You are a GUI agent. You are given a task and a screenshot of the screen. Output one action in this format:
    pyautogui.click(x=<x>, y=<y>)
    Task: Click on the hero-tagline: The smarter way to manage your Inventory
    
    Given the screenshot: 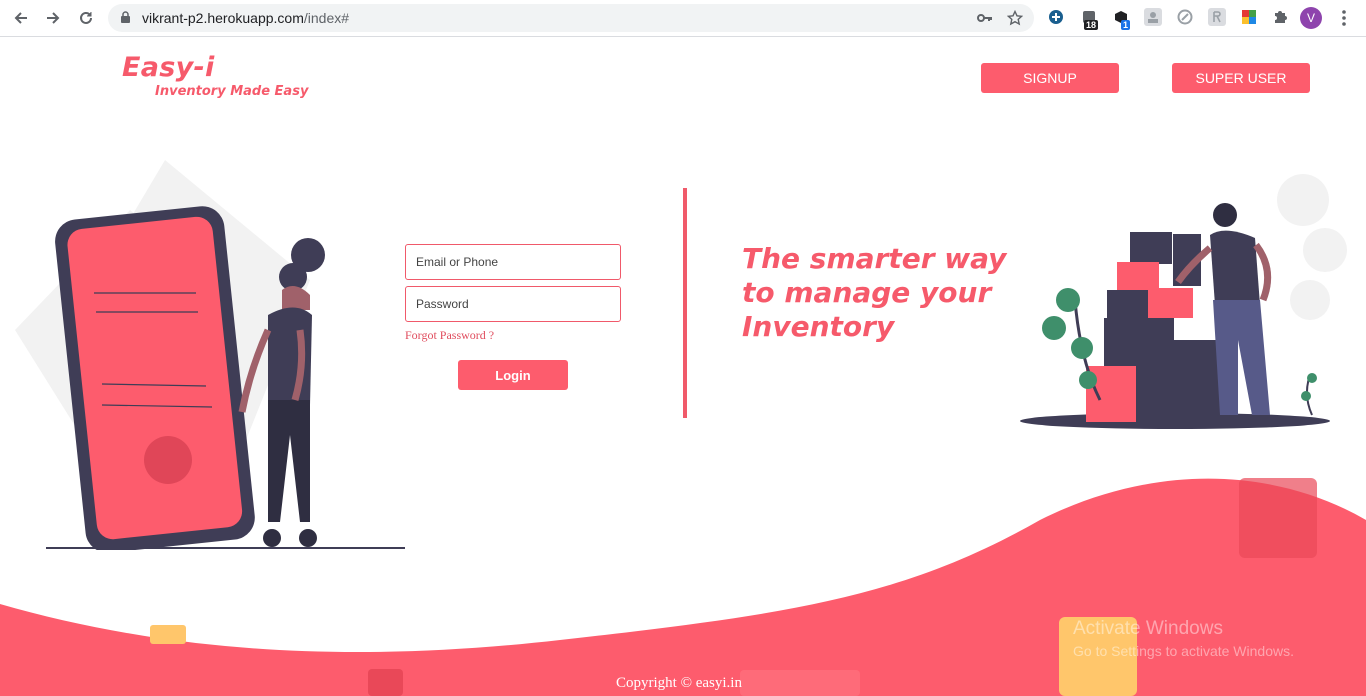 What is the action you would take?
    pyautogui.click(x=892, y=293)
    